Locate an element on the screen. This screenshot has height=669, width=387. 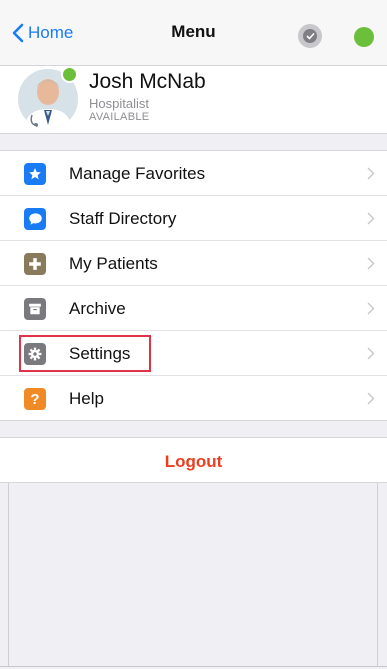
logout-label: Logout is located at coordinates (193, 461).